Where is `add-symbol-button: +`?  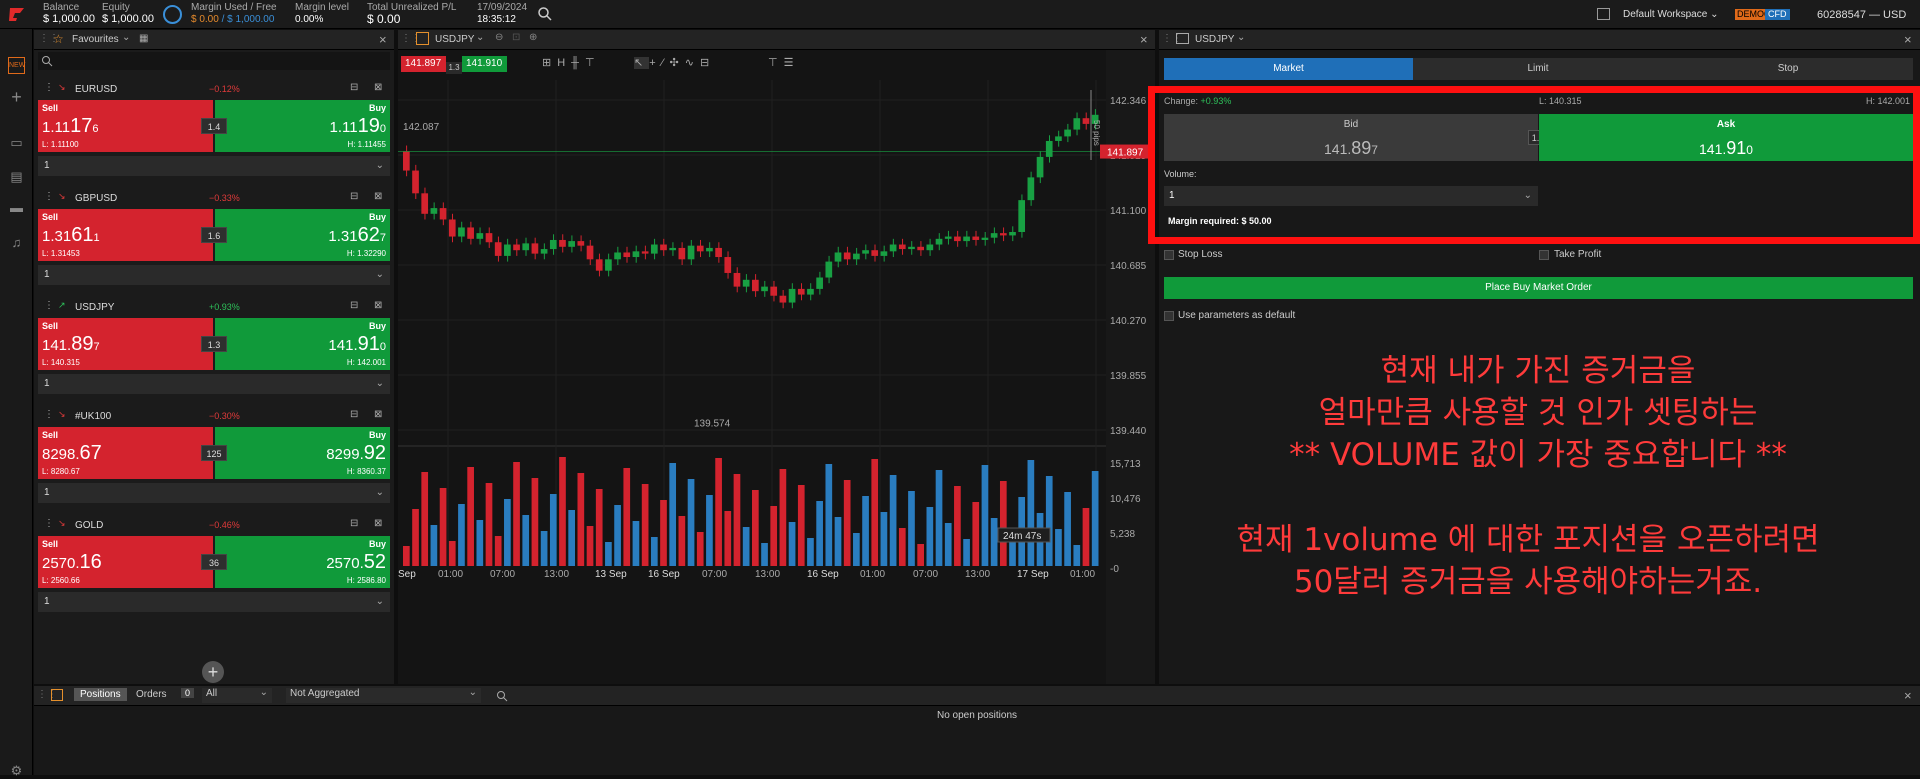
add-symbol-button: + is located at coordinates (213, 672).